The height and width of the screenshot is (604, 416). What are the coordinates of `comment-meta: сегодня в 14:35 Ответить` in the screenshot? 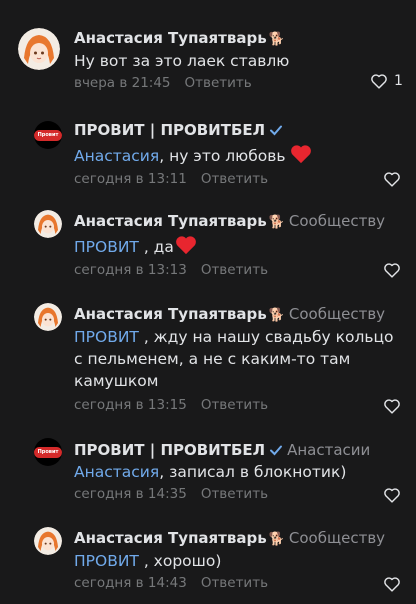 It's located at (171, 494).